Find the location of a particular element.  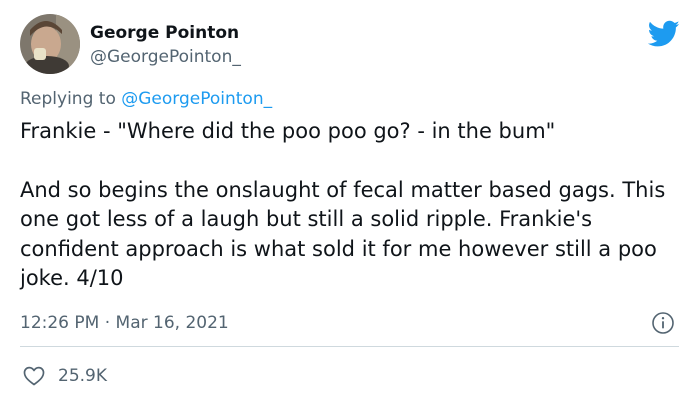

heart-icon is located at coordinates (34, 376).